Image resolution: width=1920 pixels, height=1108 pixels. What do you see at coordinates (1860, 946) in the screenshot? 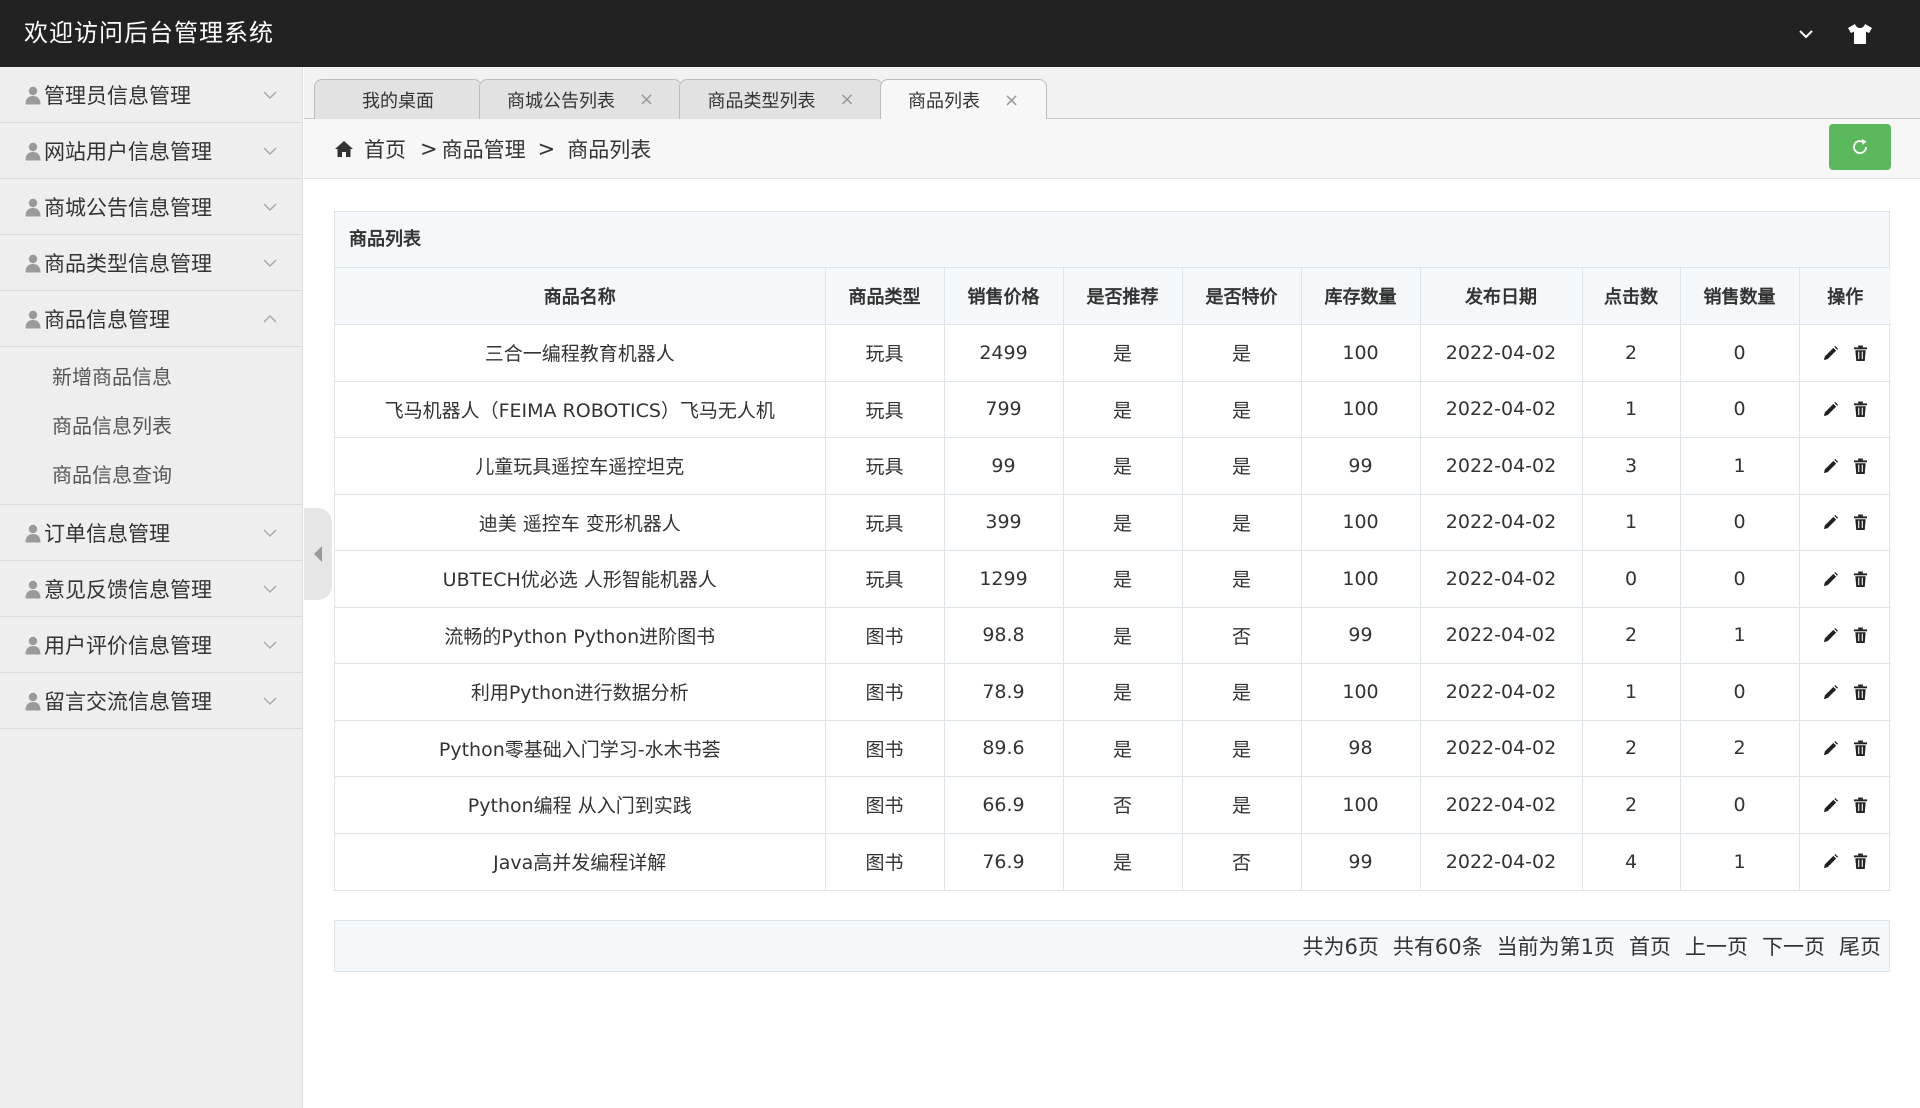
I see `pager-last-link: 尾页` at bounding box center [1860, 946].